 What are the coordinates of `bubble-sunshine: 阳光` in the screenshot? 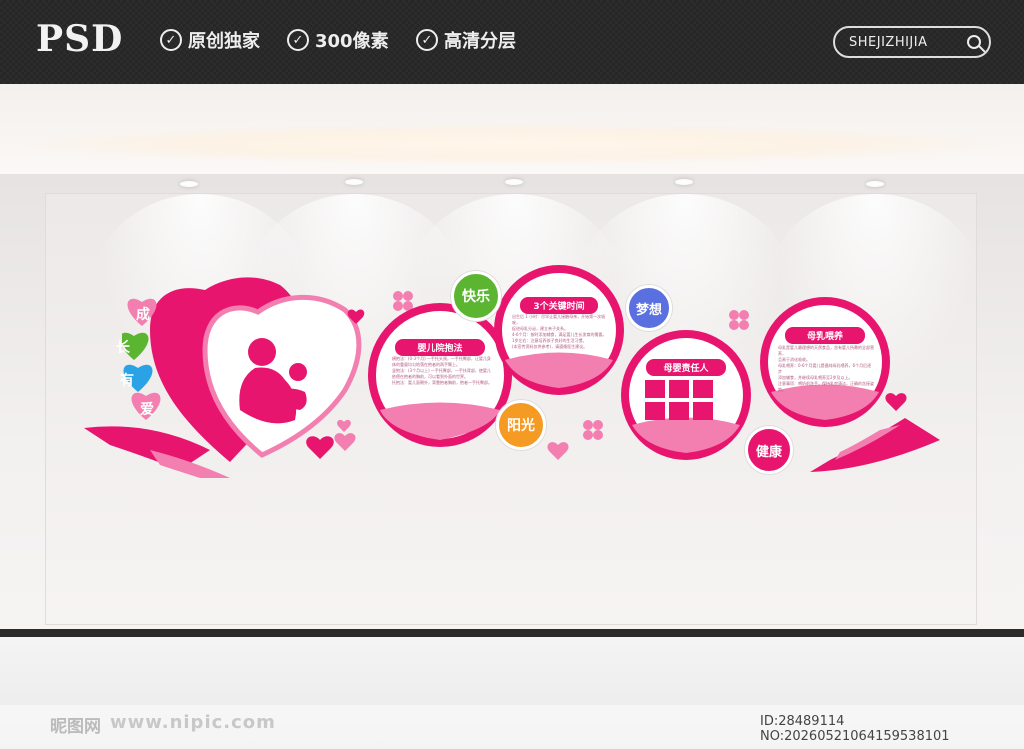 It's located at (521, 425).